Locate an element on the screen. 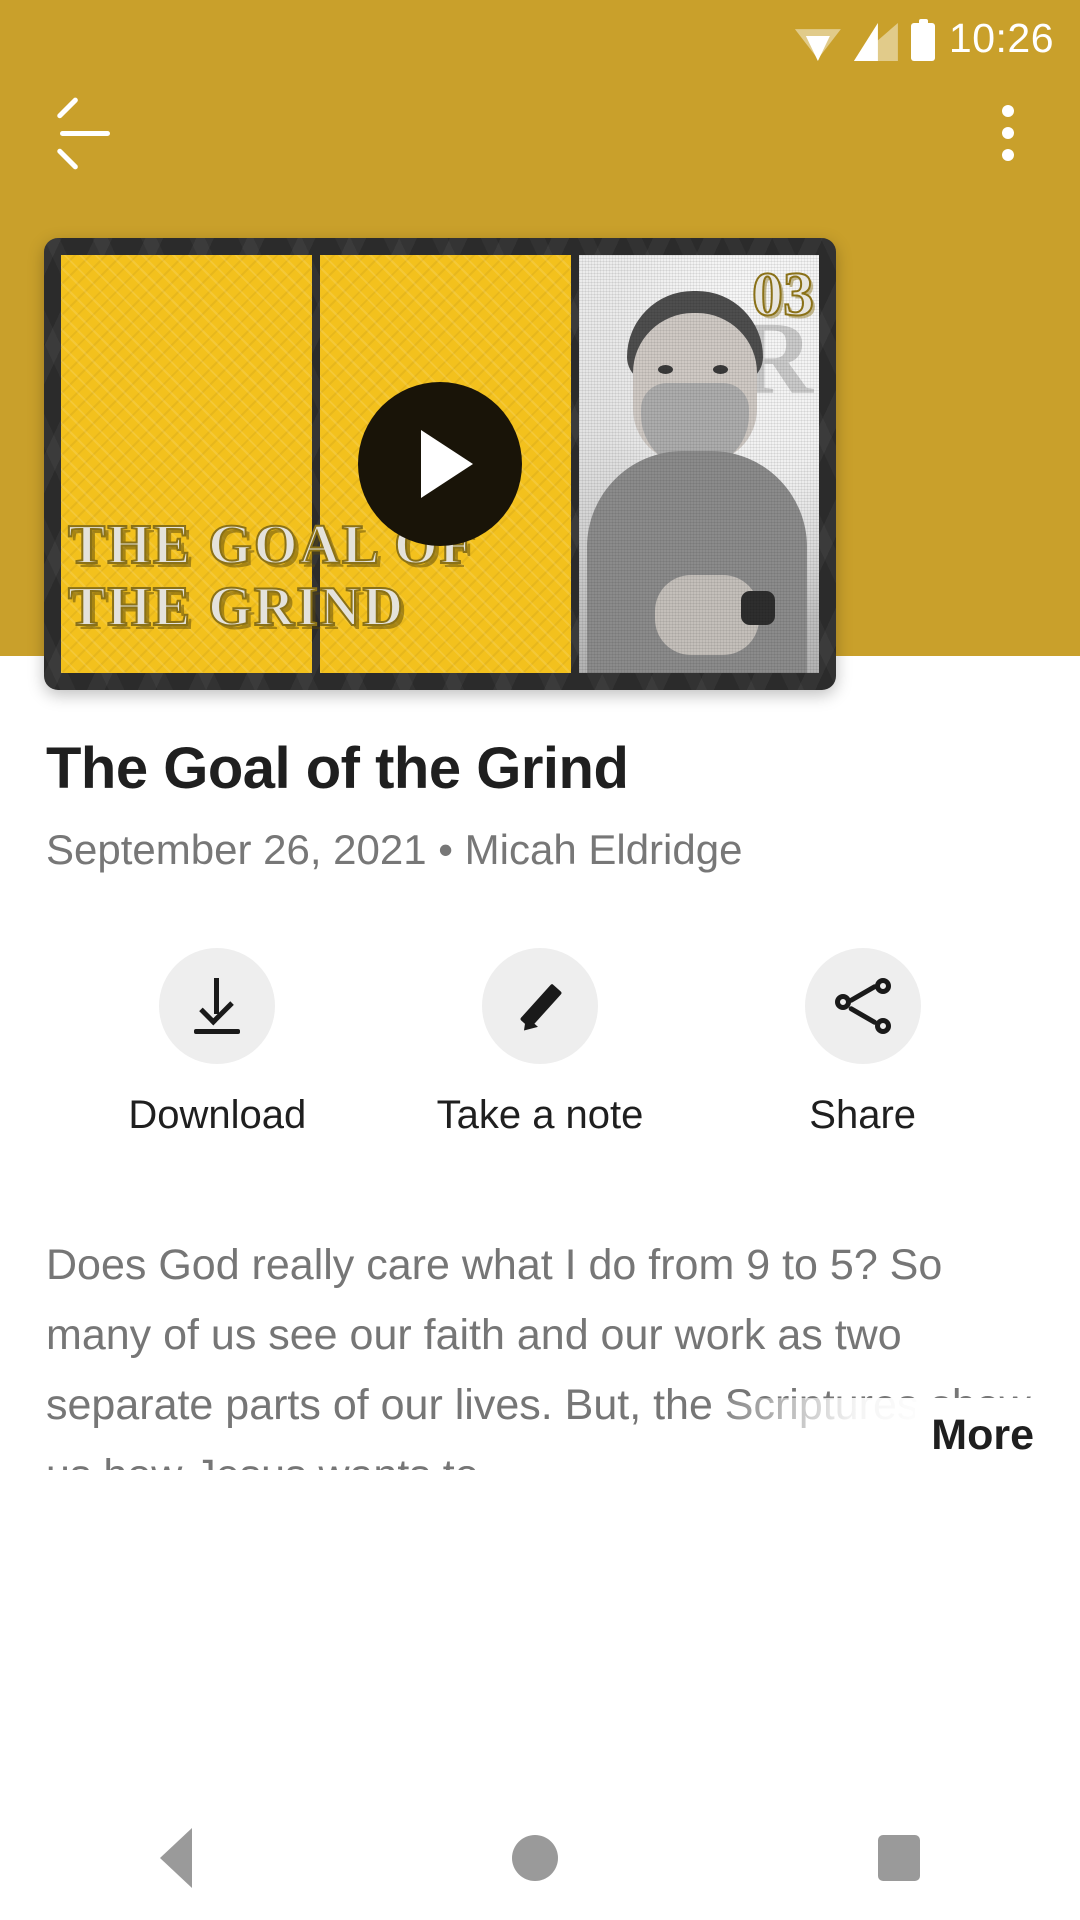  share-icon is located at coordinates (862, 1006).